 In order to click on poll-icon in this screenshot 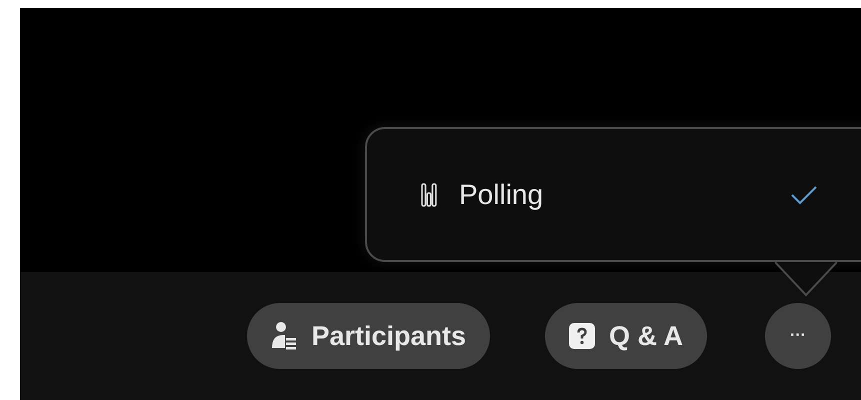, I will do `click(429, 194)`.